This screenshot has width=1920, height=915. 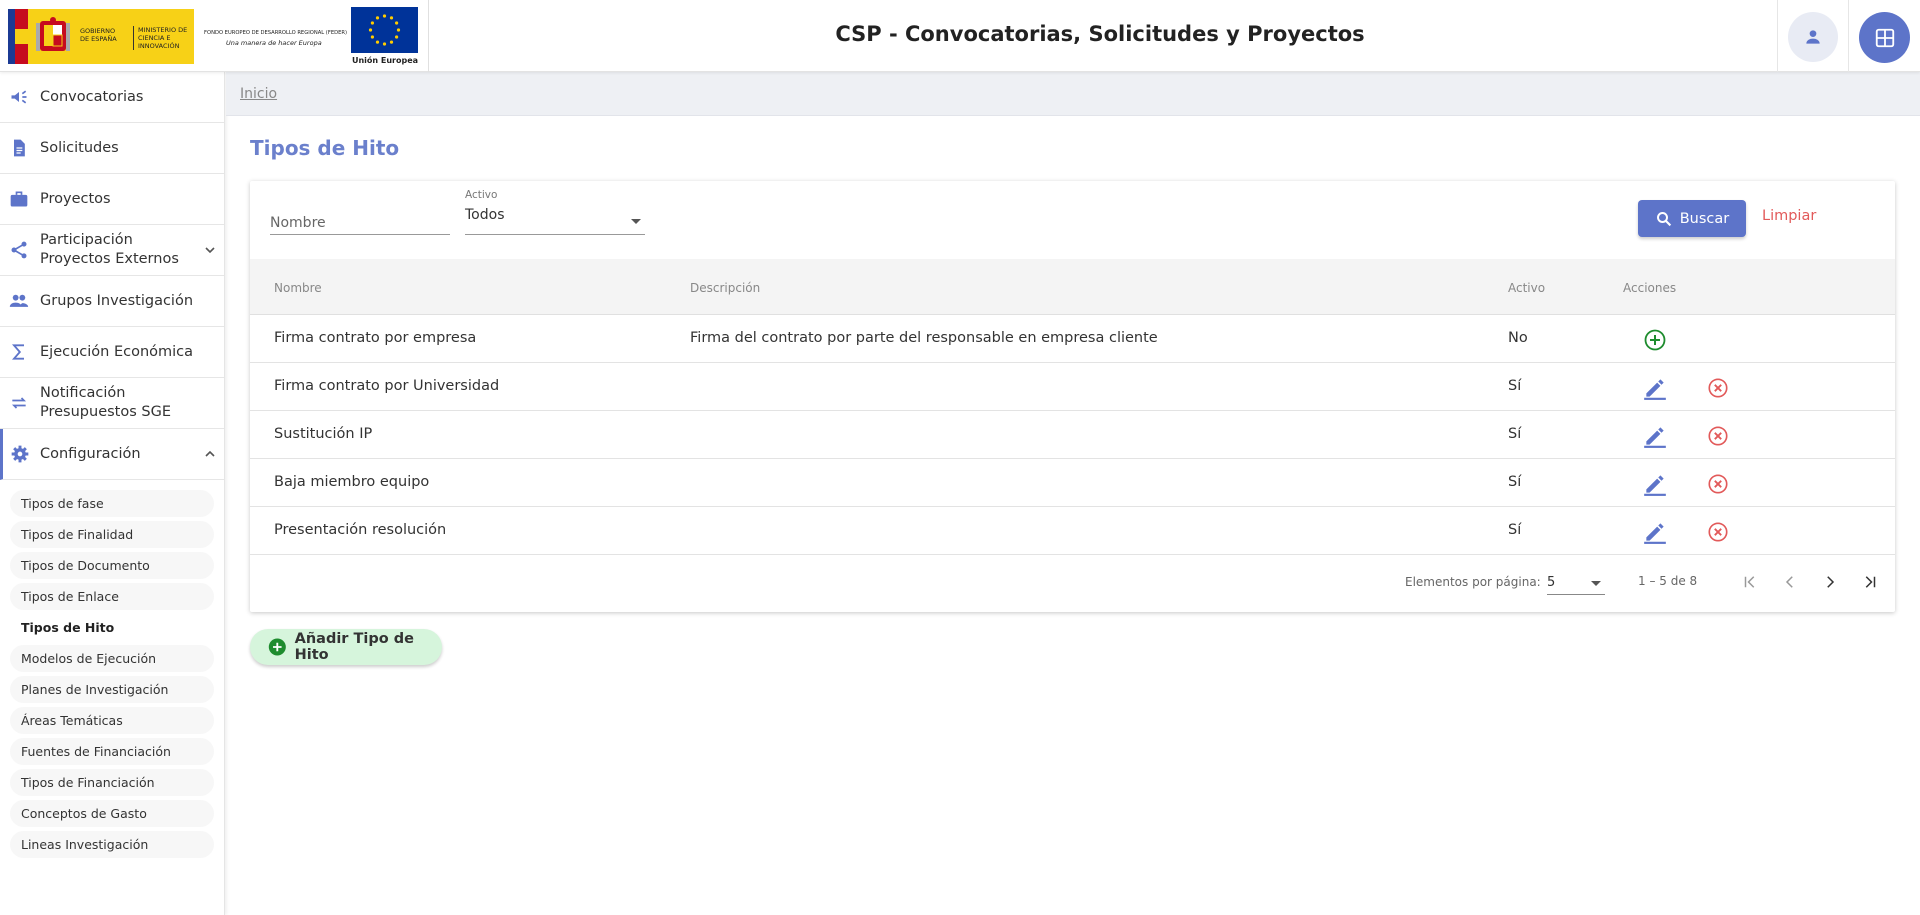 I want to click on page-range-label: 1 – 5 de 8, so click(x=1668, y=581).